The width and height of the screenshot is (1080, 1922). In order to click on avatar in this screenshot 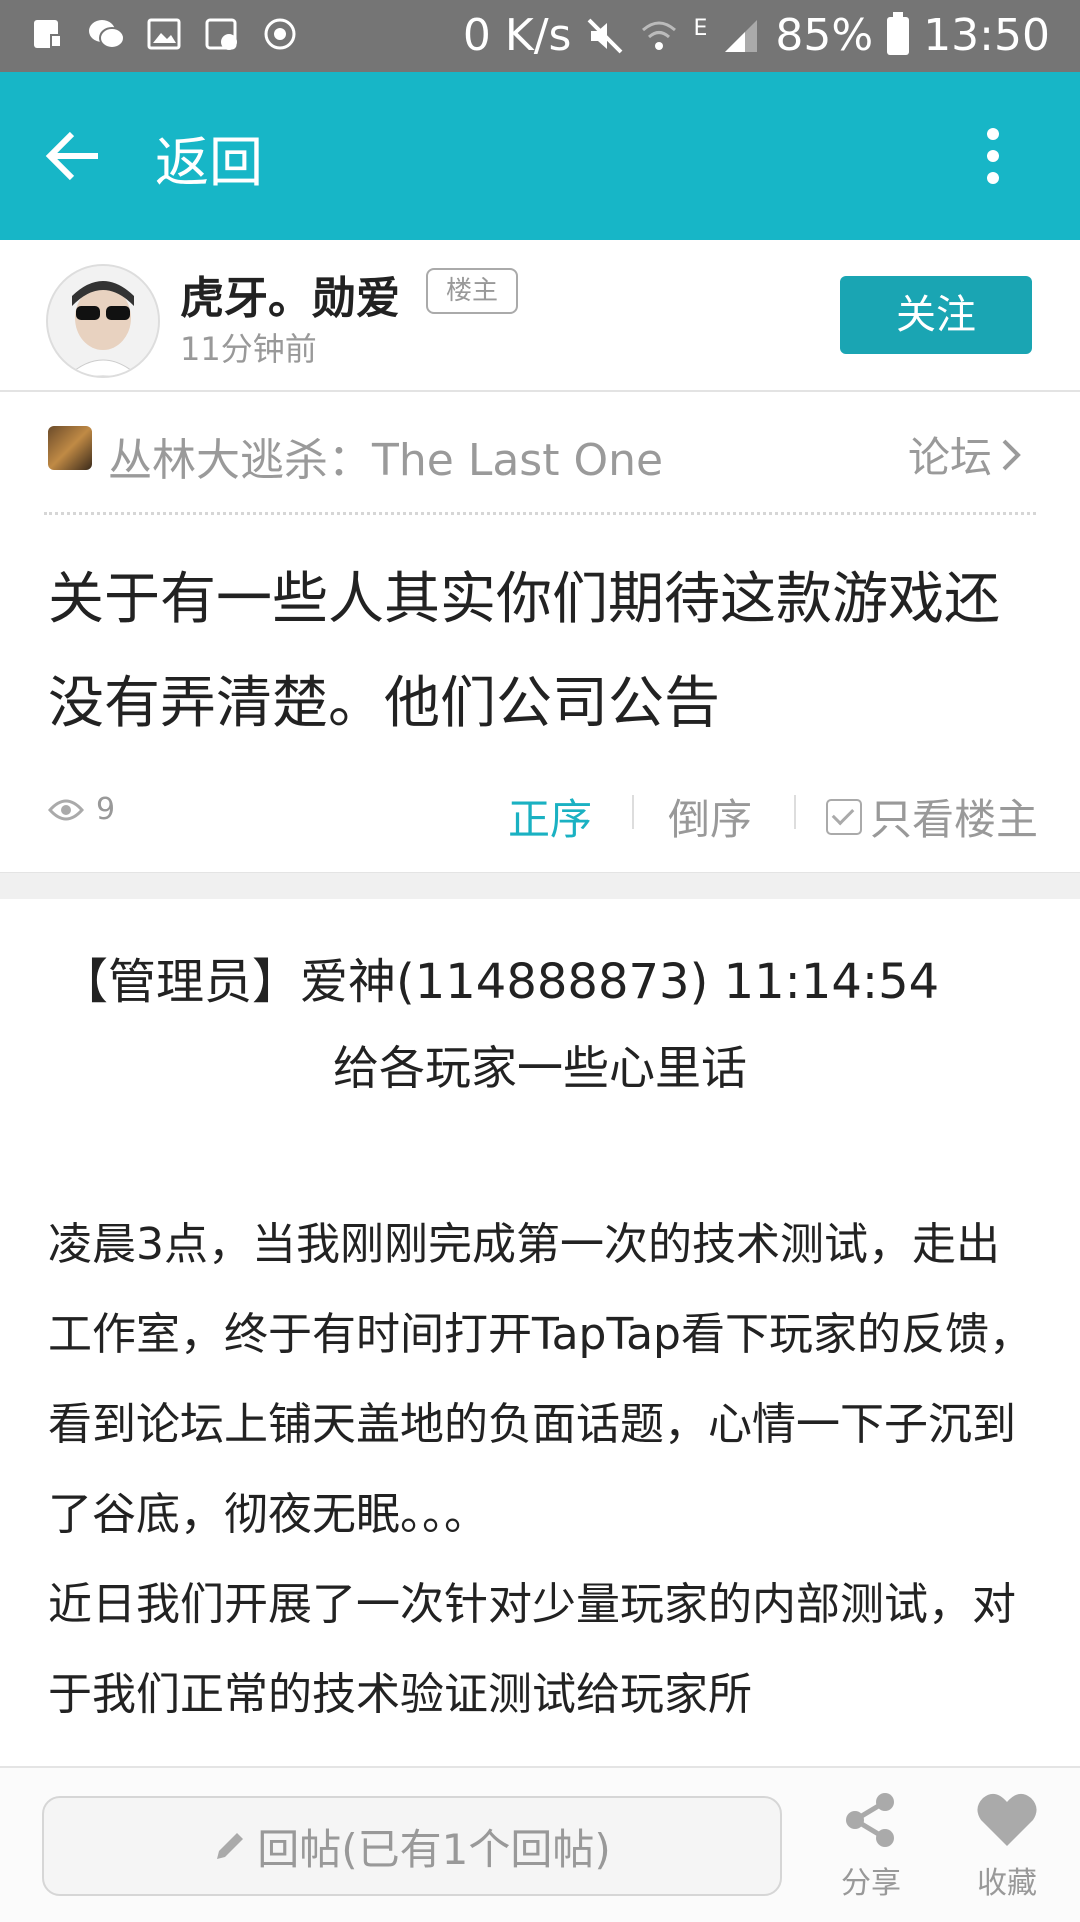, I will do `click(103, 321)`.